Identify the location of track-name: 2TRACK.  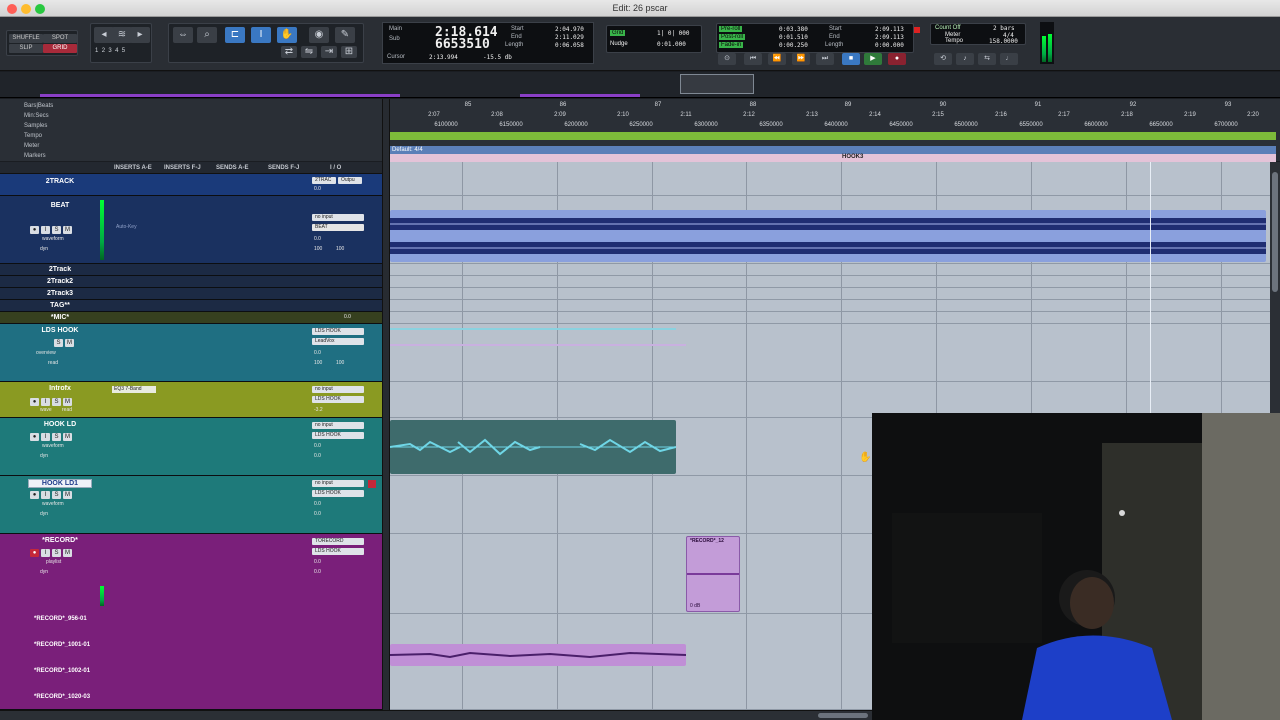
(60, 181).